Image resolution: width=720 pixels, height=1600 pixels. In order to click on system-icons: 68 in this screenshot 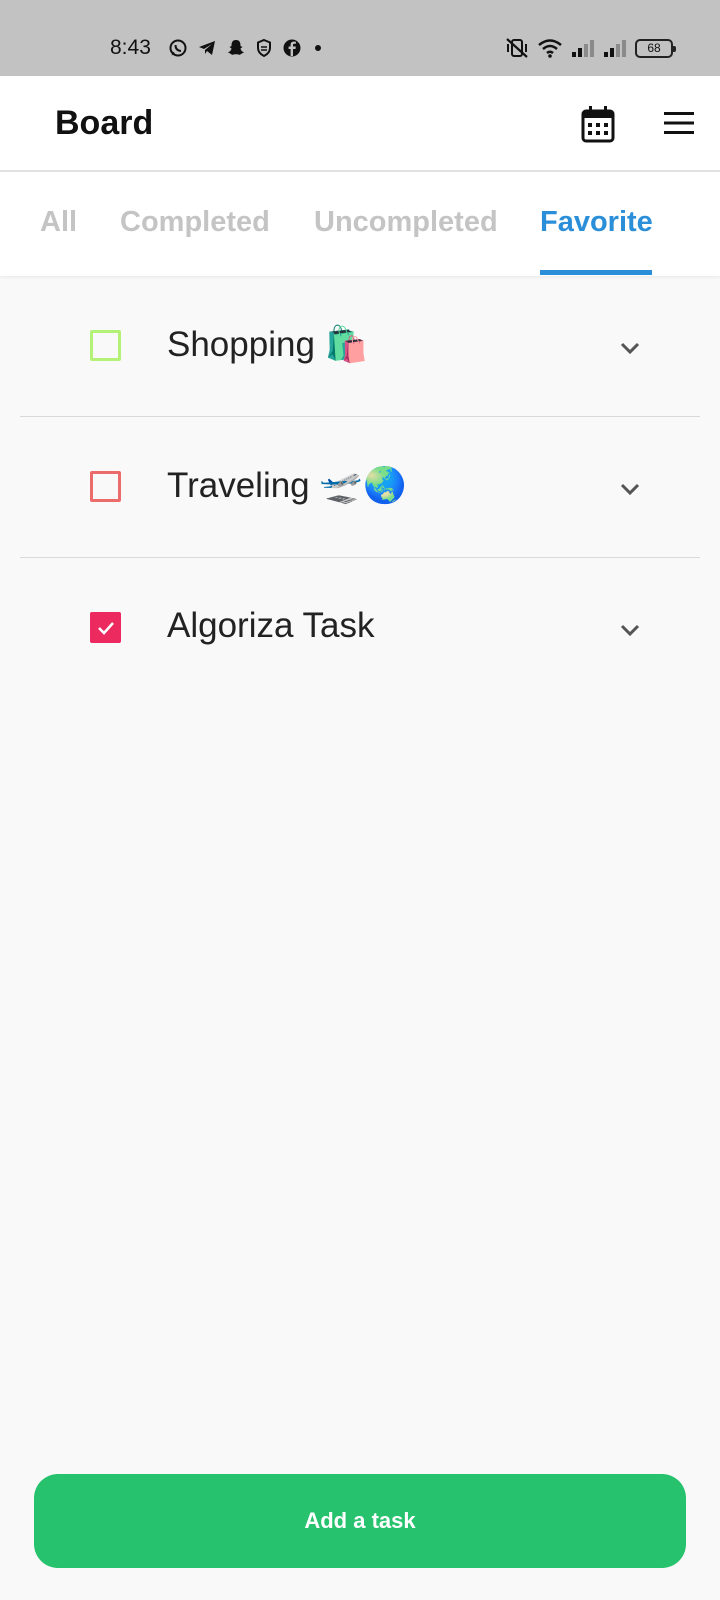, I will do `click(590, 48)`.